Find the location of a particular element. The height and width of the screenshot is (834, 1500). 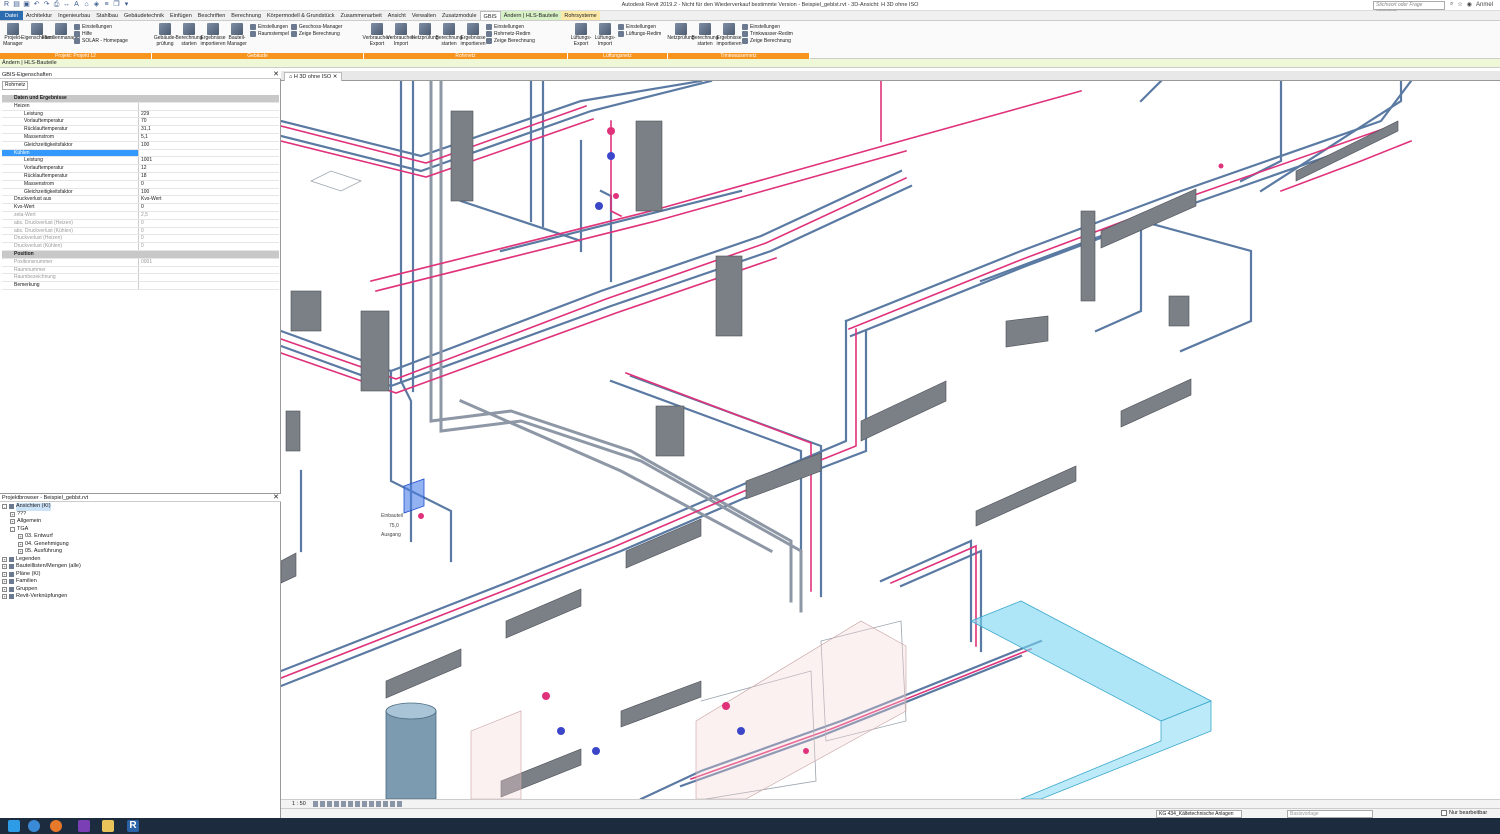

tree-item: +??? is located at coordinates (140, 515).